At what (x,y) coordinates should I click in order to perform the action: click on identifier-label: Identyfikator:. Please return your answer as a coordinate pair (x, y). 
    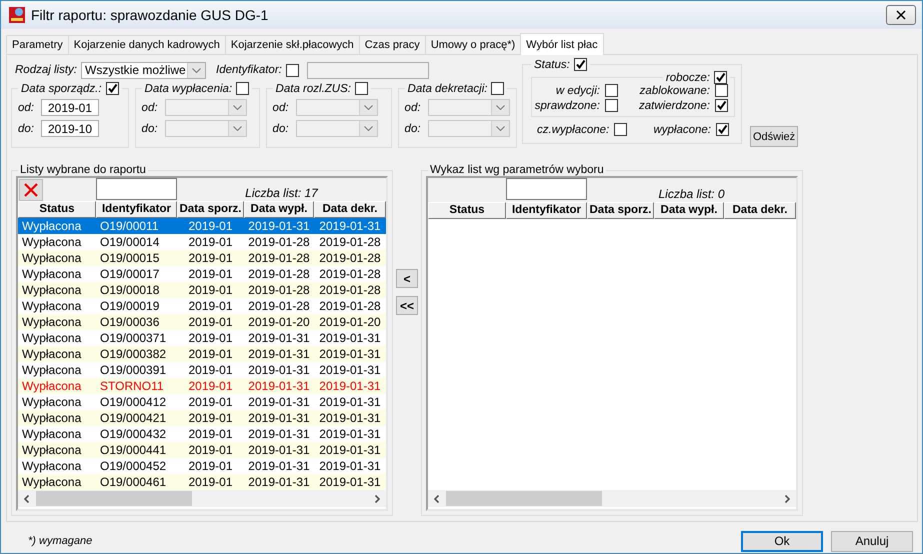
    Looking at the image, I should click on (249, 70).